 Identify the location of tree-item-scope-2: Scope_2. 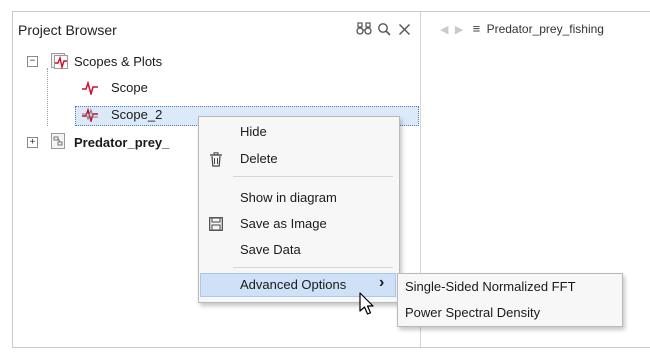
(136, 115).